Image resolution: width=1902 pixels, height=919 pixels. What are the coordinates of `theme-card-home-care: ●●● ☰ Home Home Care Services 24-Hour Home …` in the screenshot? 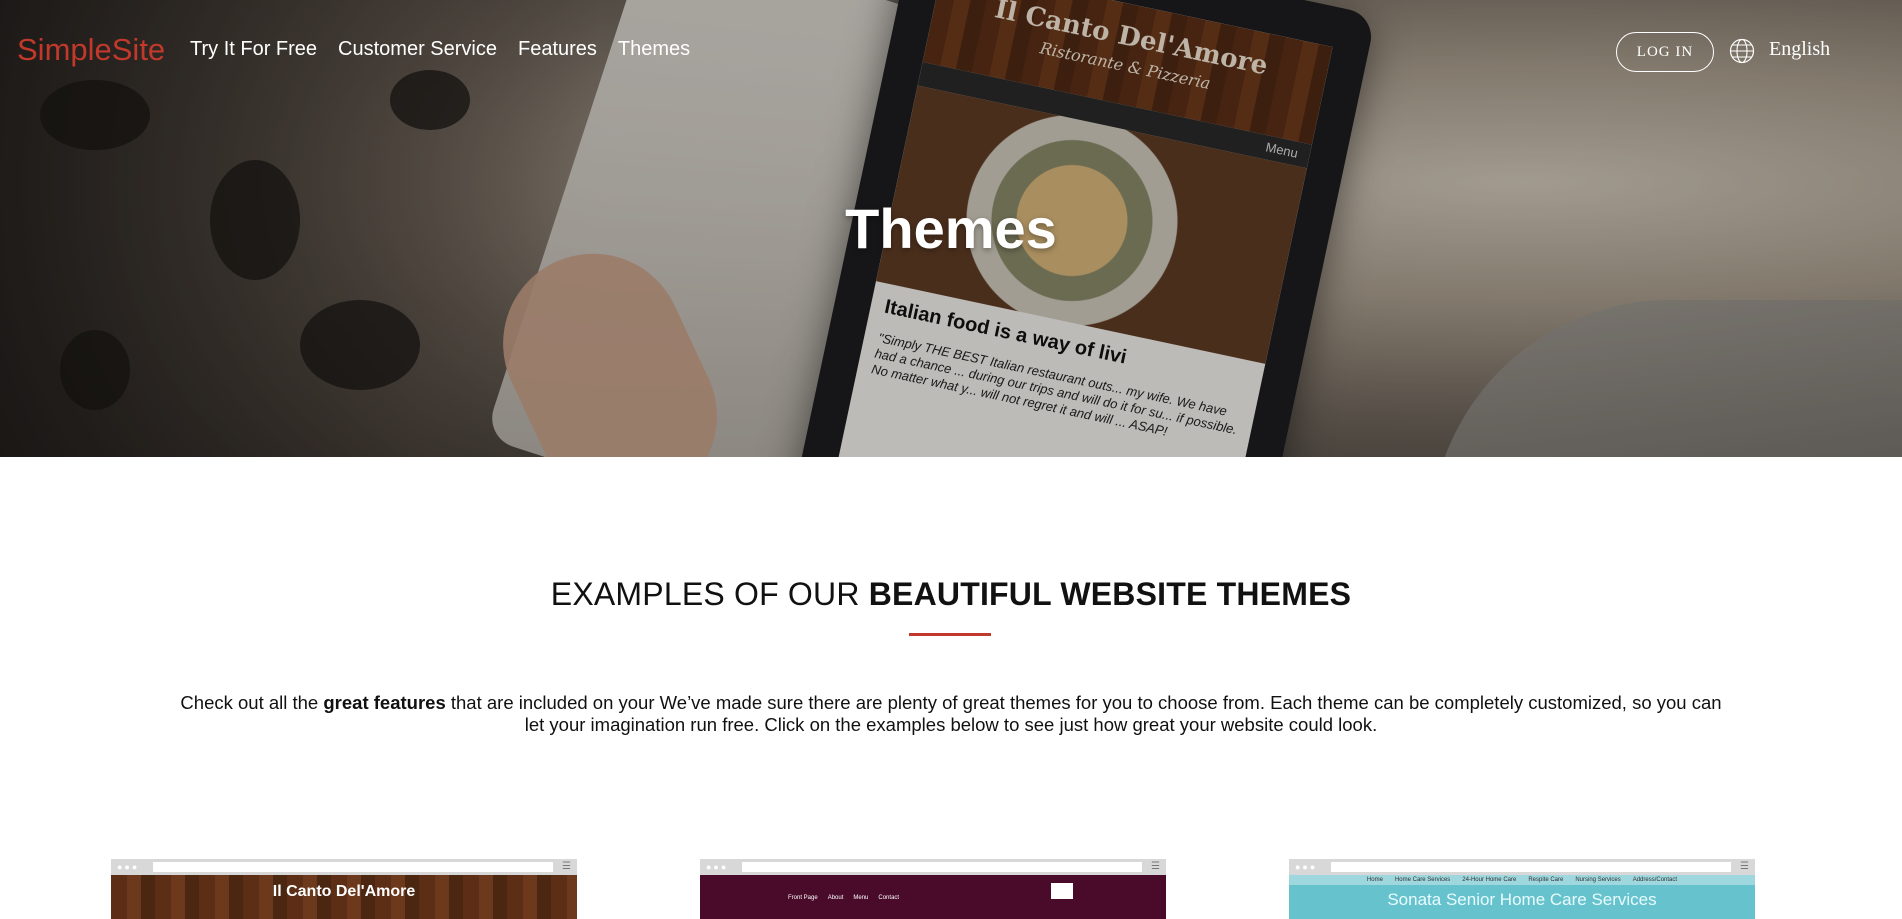 It's located at (1522, 889).